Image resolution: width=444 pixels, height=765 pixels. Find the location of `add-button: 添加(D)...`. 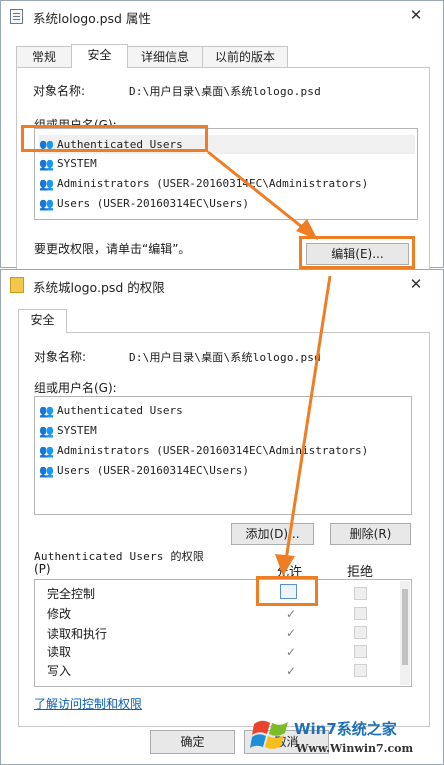

add-button: 添加(D)... is located at coordinates (272, 534).